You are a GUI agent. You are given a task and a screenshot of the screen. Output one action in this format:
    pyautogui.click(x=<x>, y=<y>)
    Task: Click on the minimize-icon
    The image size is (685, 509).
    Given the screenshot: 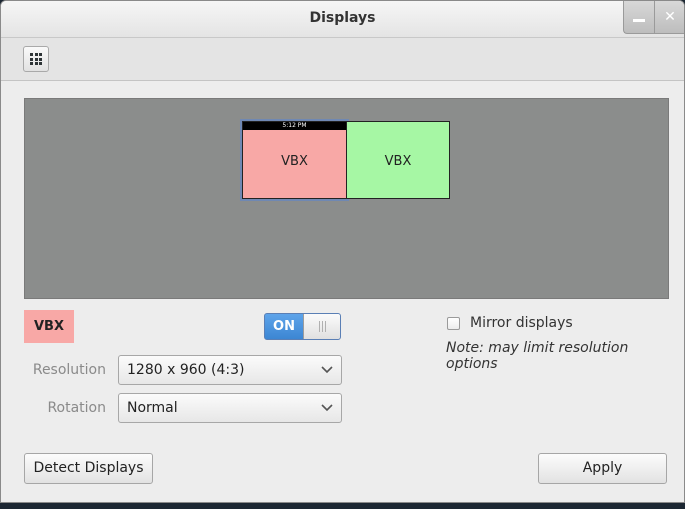 What is the action you would take?
    pyautogui.click(x=639, y=20)
    